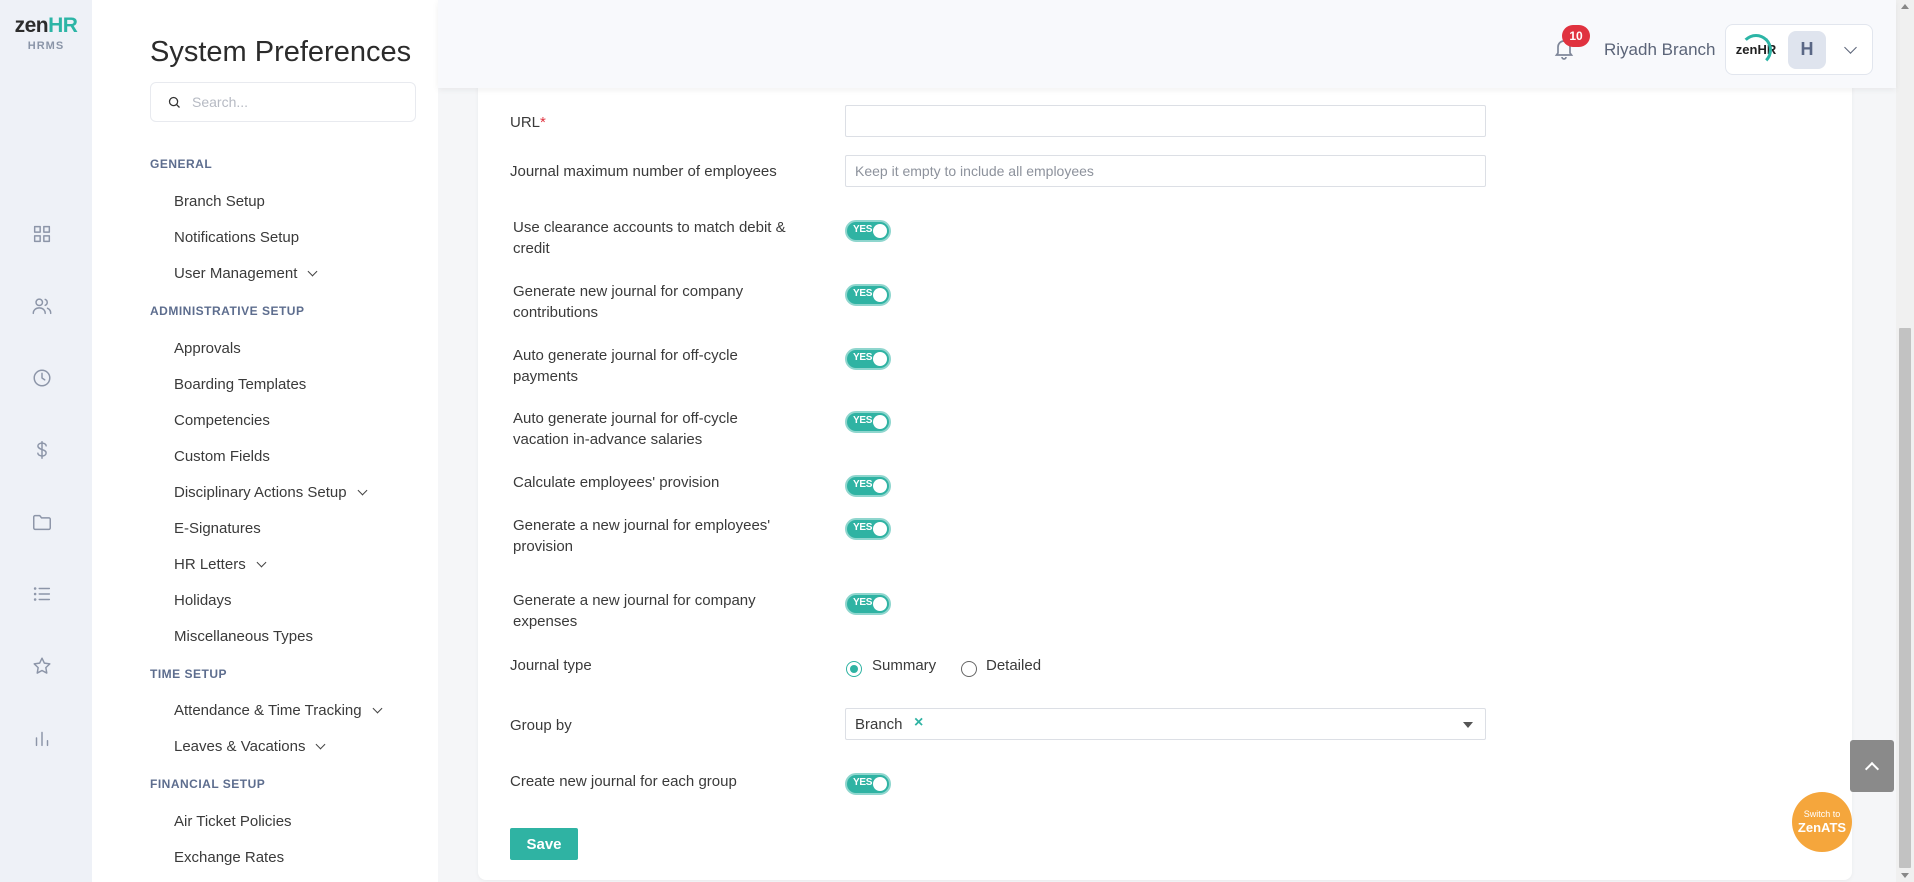 This screenshot has height=882, width=1914. What do you see at coordinates (42, 378) in the screenshot?
I see `clock-icon` at bounding box center [42, 378].